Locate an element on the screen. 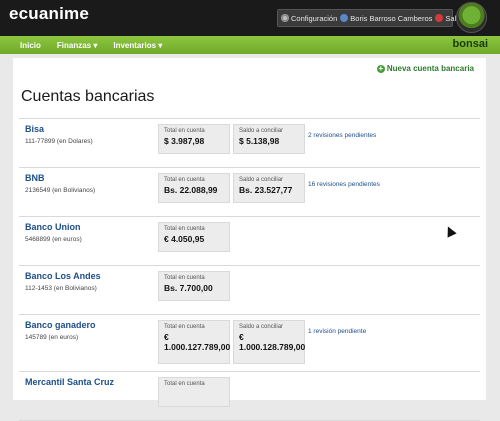 The width and height of the screenshot is (500, 421). balance-box: Saldo a conciliar $ 5.138,98 is located at coordinates (269, 139).